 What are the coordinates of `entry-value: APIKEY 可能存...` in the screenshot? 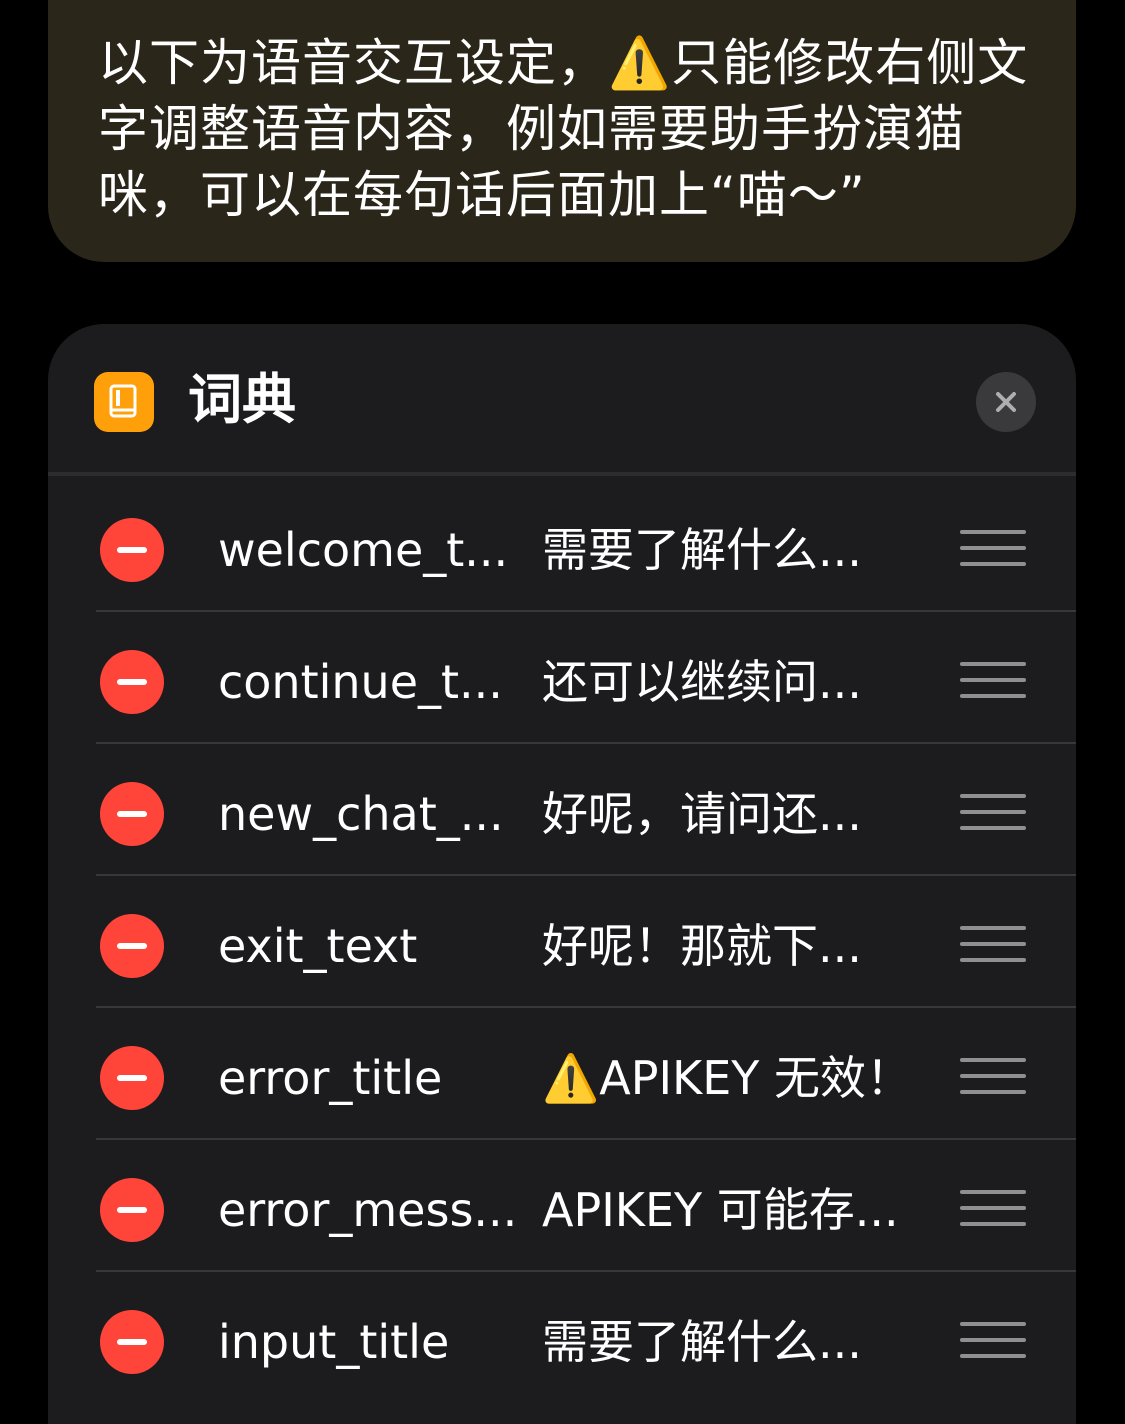 It's located at (737, 1210).